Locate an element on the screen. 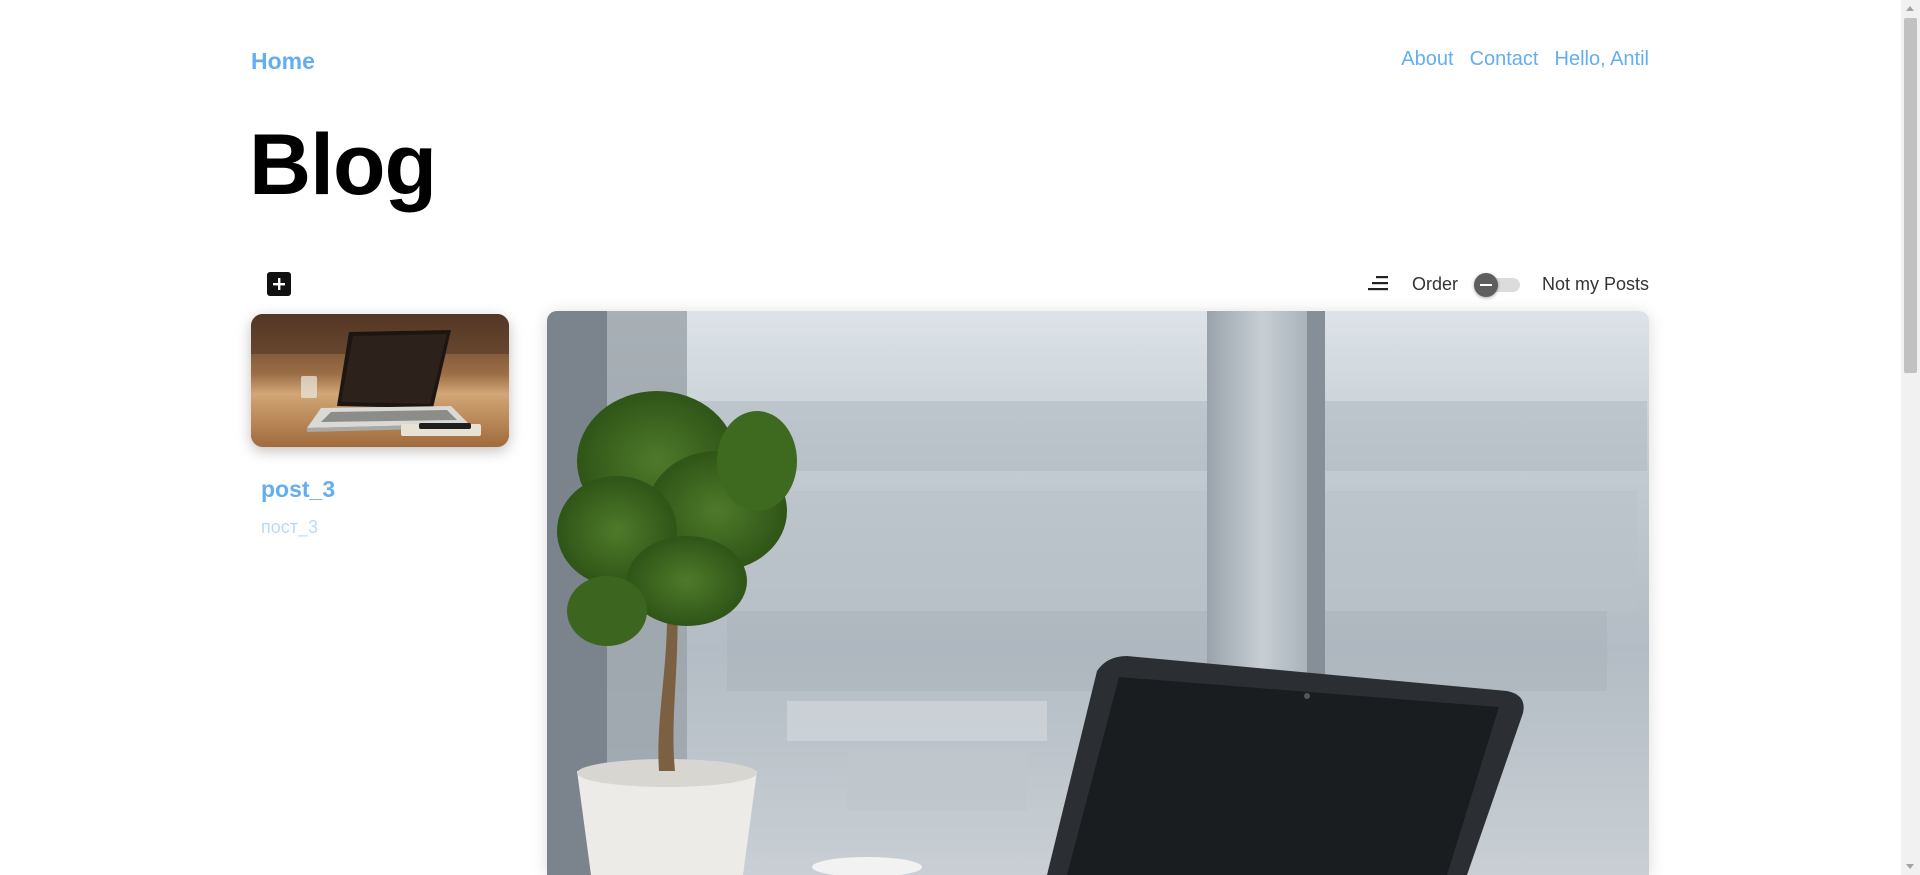 The image size is (1920, 875). order-label: Order is located at coordinates (1434, 283).